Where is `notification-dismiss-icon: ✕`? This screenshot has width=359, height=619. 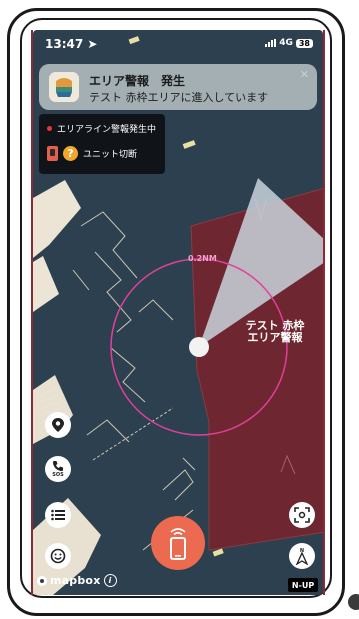 notification-dismiss-icon: ✕ is located at coordinates (304, 74).